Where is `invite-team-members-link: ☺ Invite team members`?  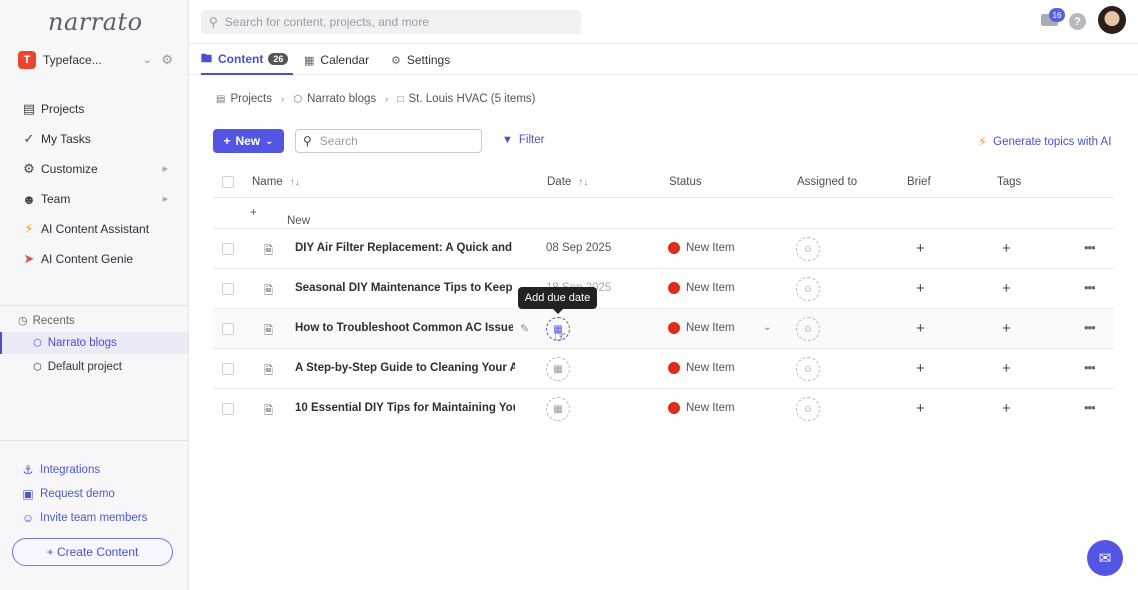 invite-team-members-link: ☺ Invite team members is located at coordinates (84, 518).